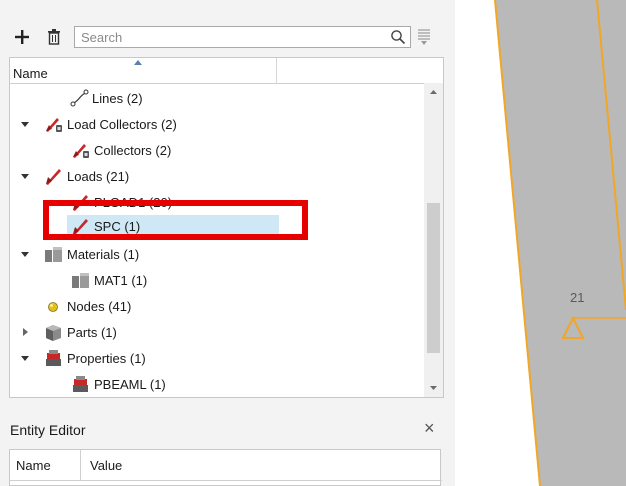 This screenshot has height=486, width=626. I want to click on tree-column-header: Name, so click(226, 71).